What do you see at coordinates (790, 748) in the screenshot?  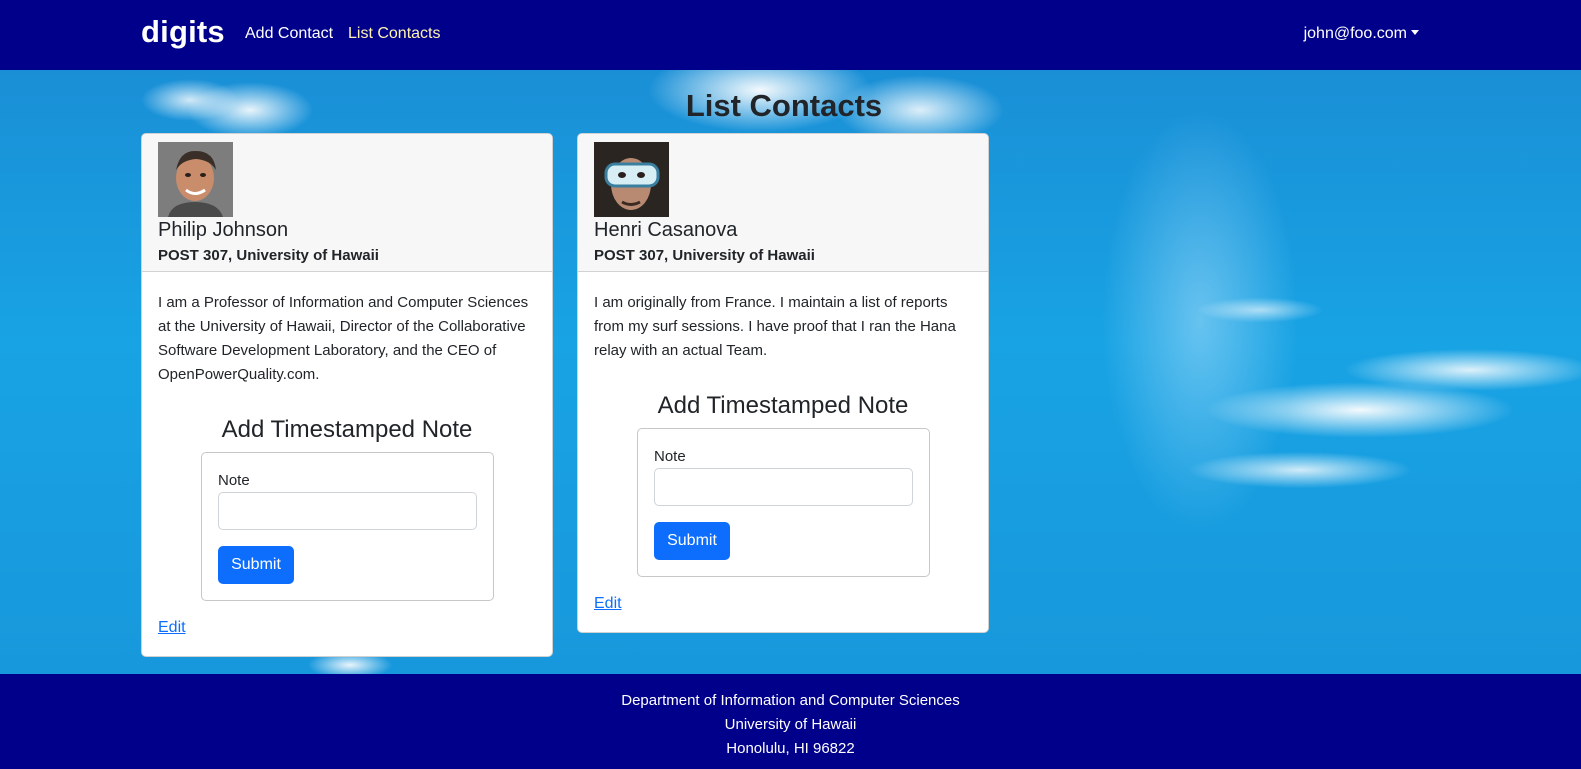 I see `footer-address: Honolulu, HI 96822` at bounding box center [790, 748].